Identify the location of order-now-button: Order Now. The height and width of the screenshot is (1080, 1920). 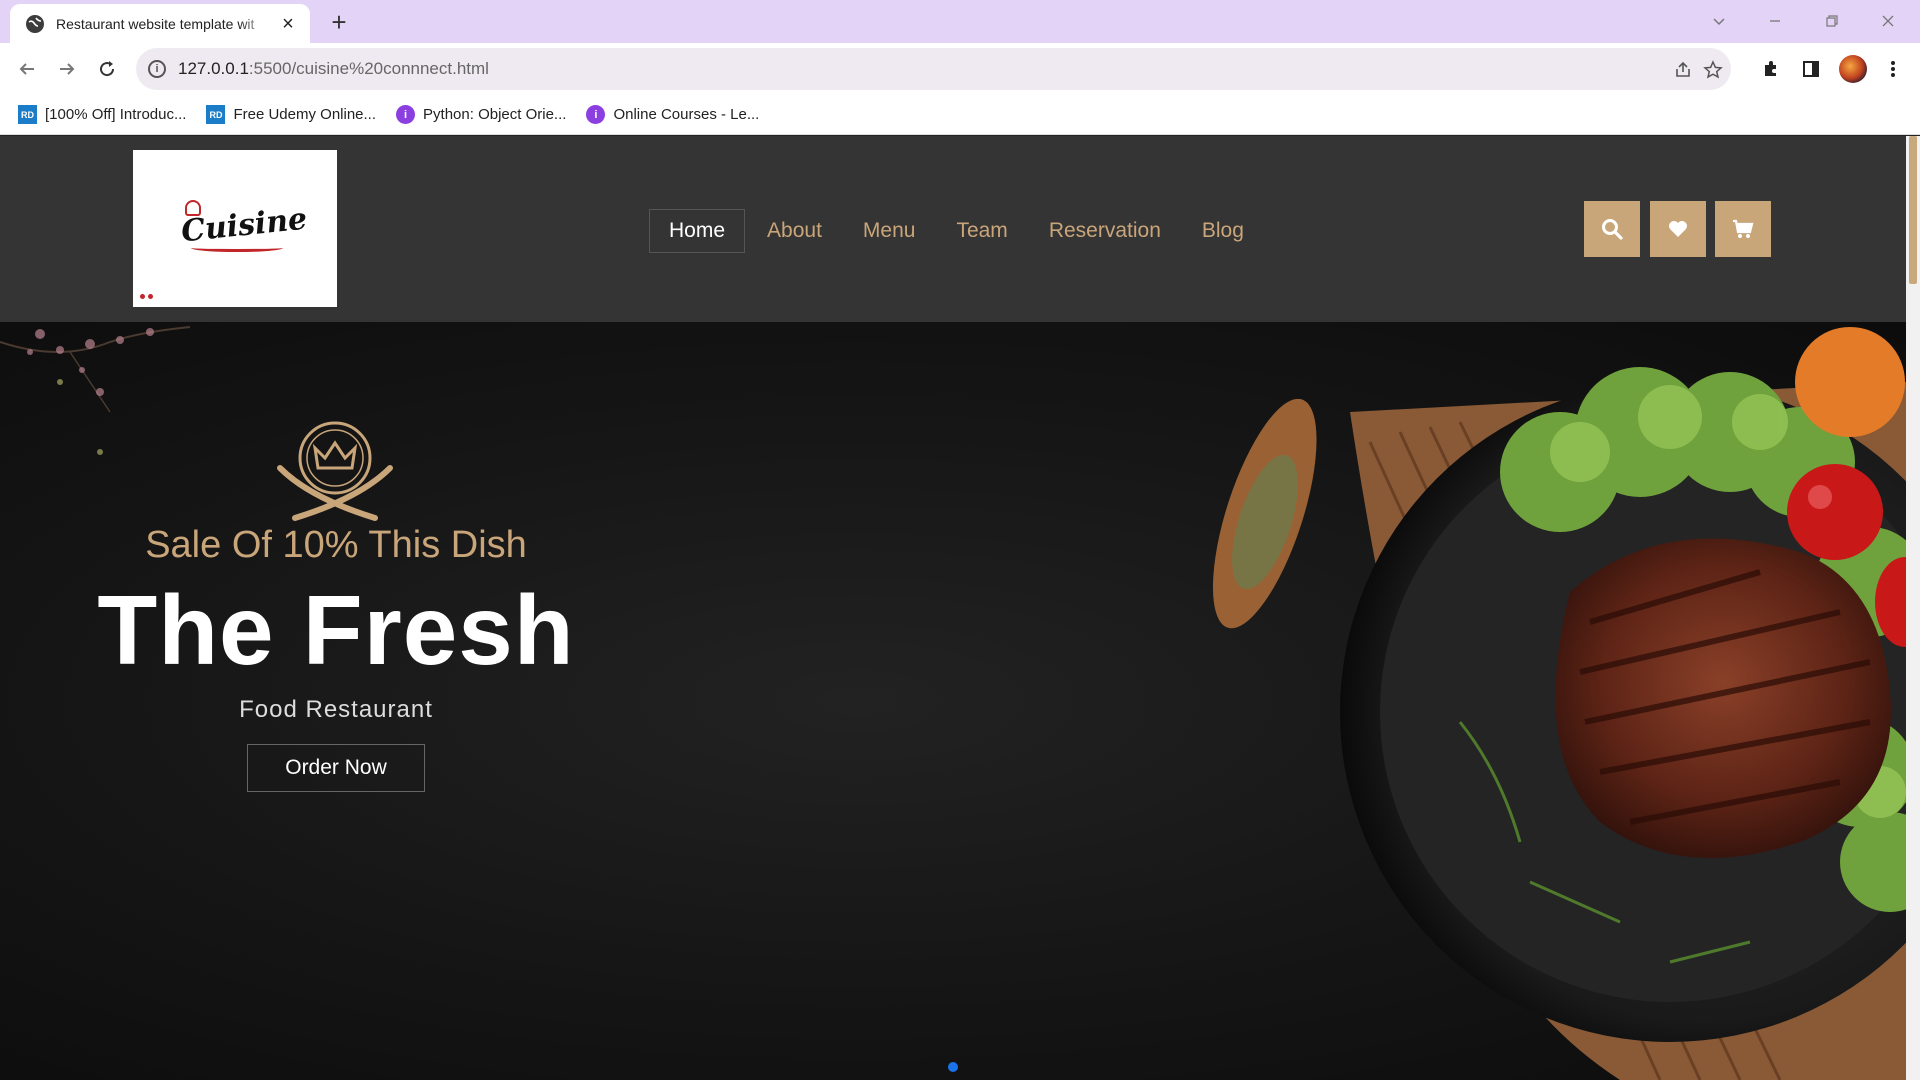
(336, 768).